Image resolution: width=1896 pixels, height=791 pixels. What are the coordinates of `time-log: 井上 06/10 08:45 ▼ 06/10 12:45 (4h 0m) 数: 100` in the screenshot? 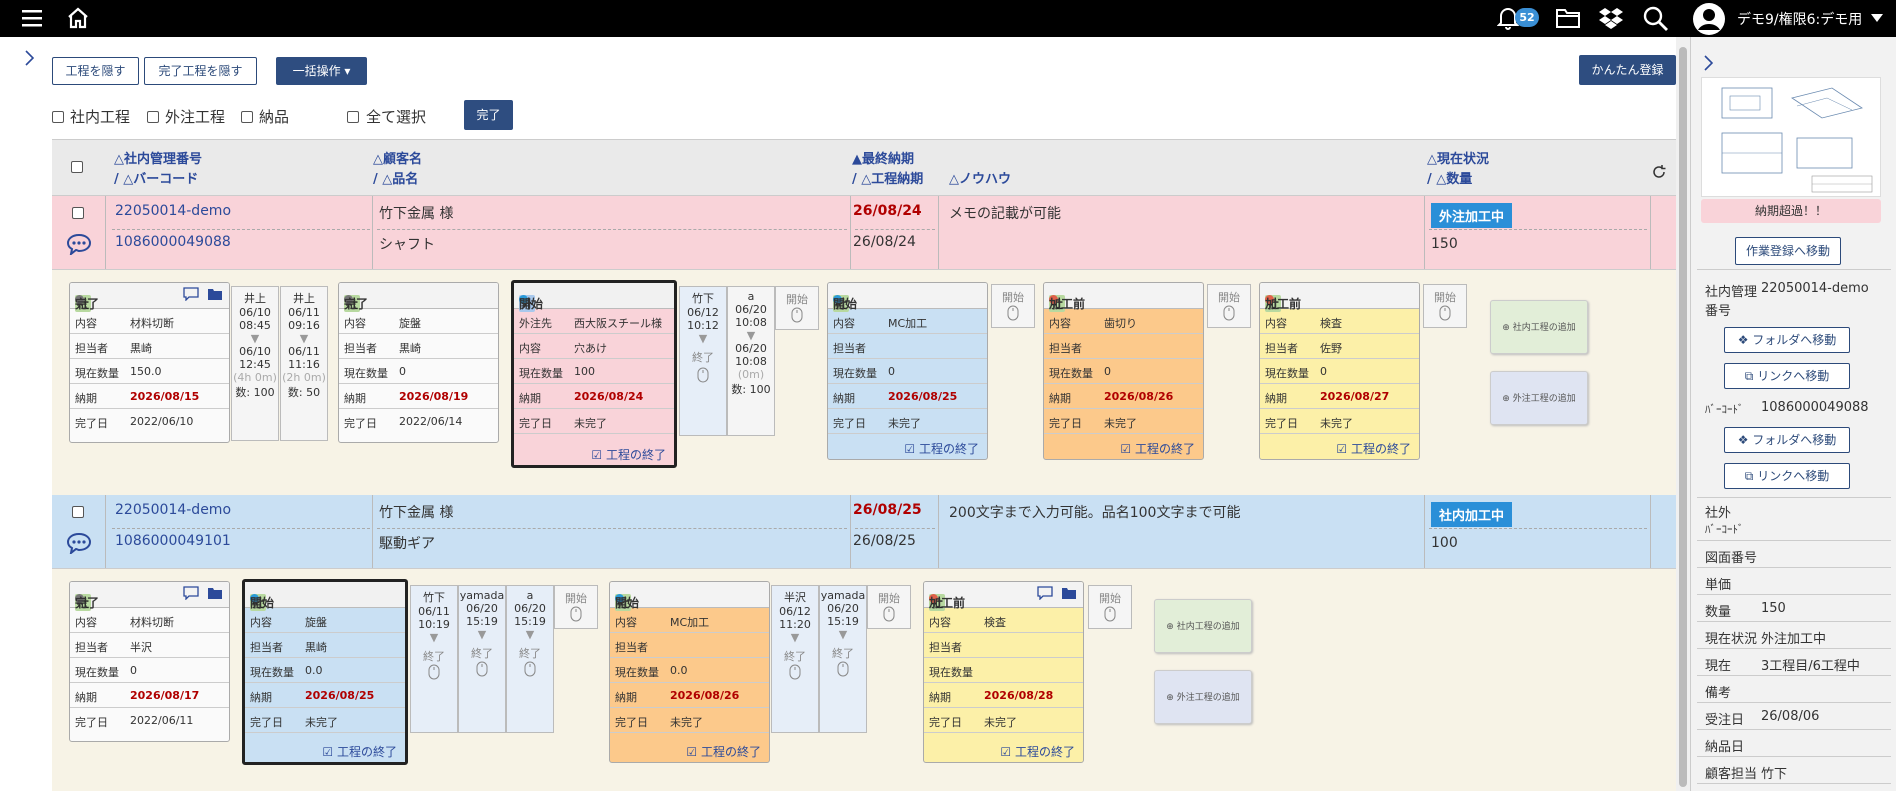 It's located at (255, 363).